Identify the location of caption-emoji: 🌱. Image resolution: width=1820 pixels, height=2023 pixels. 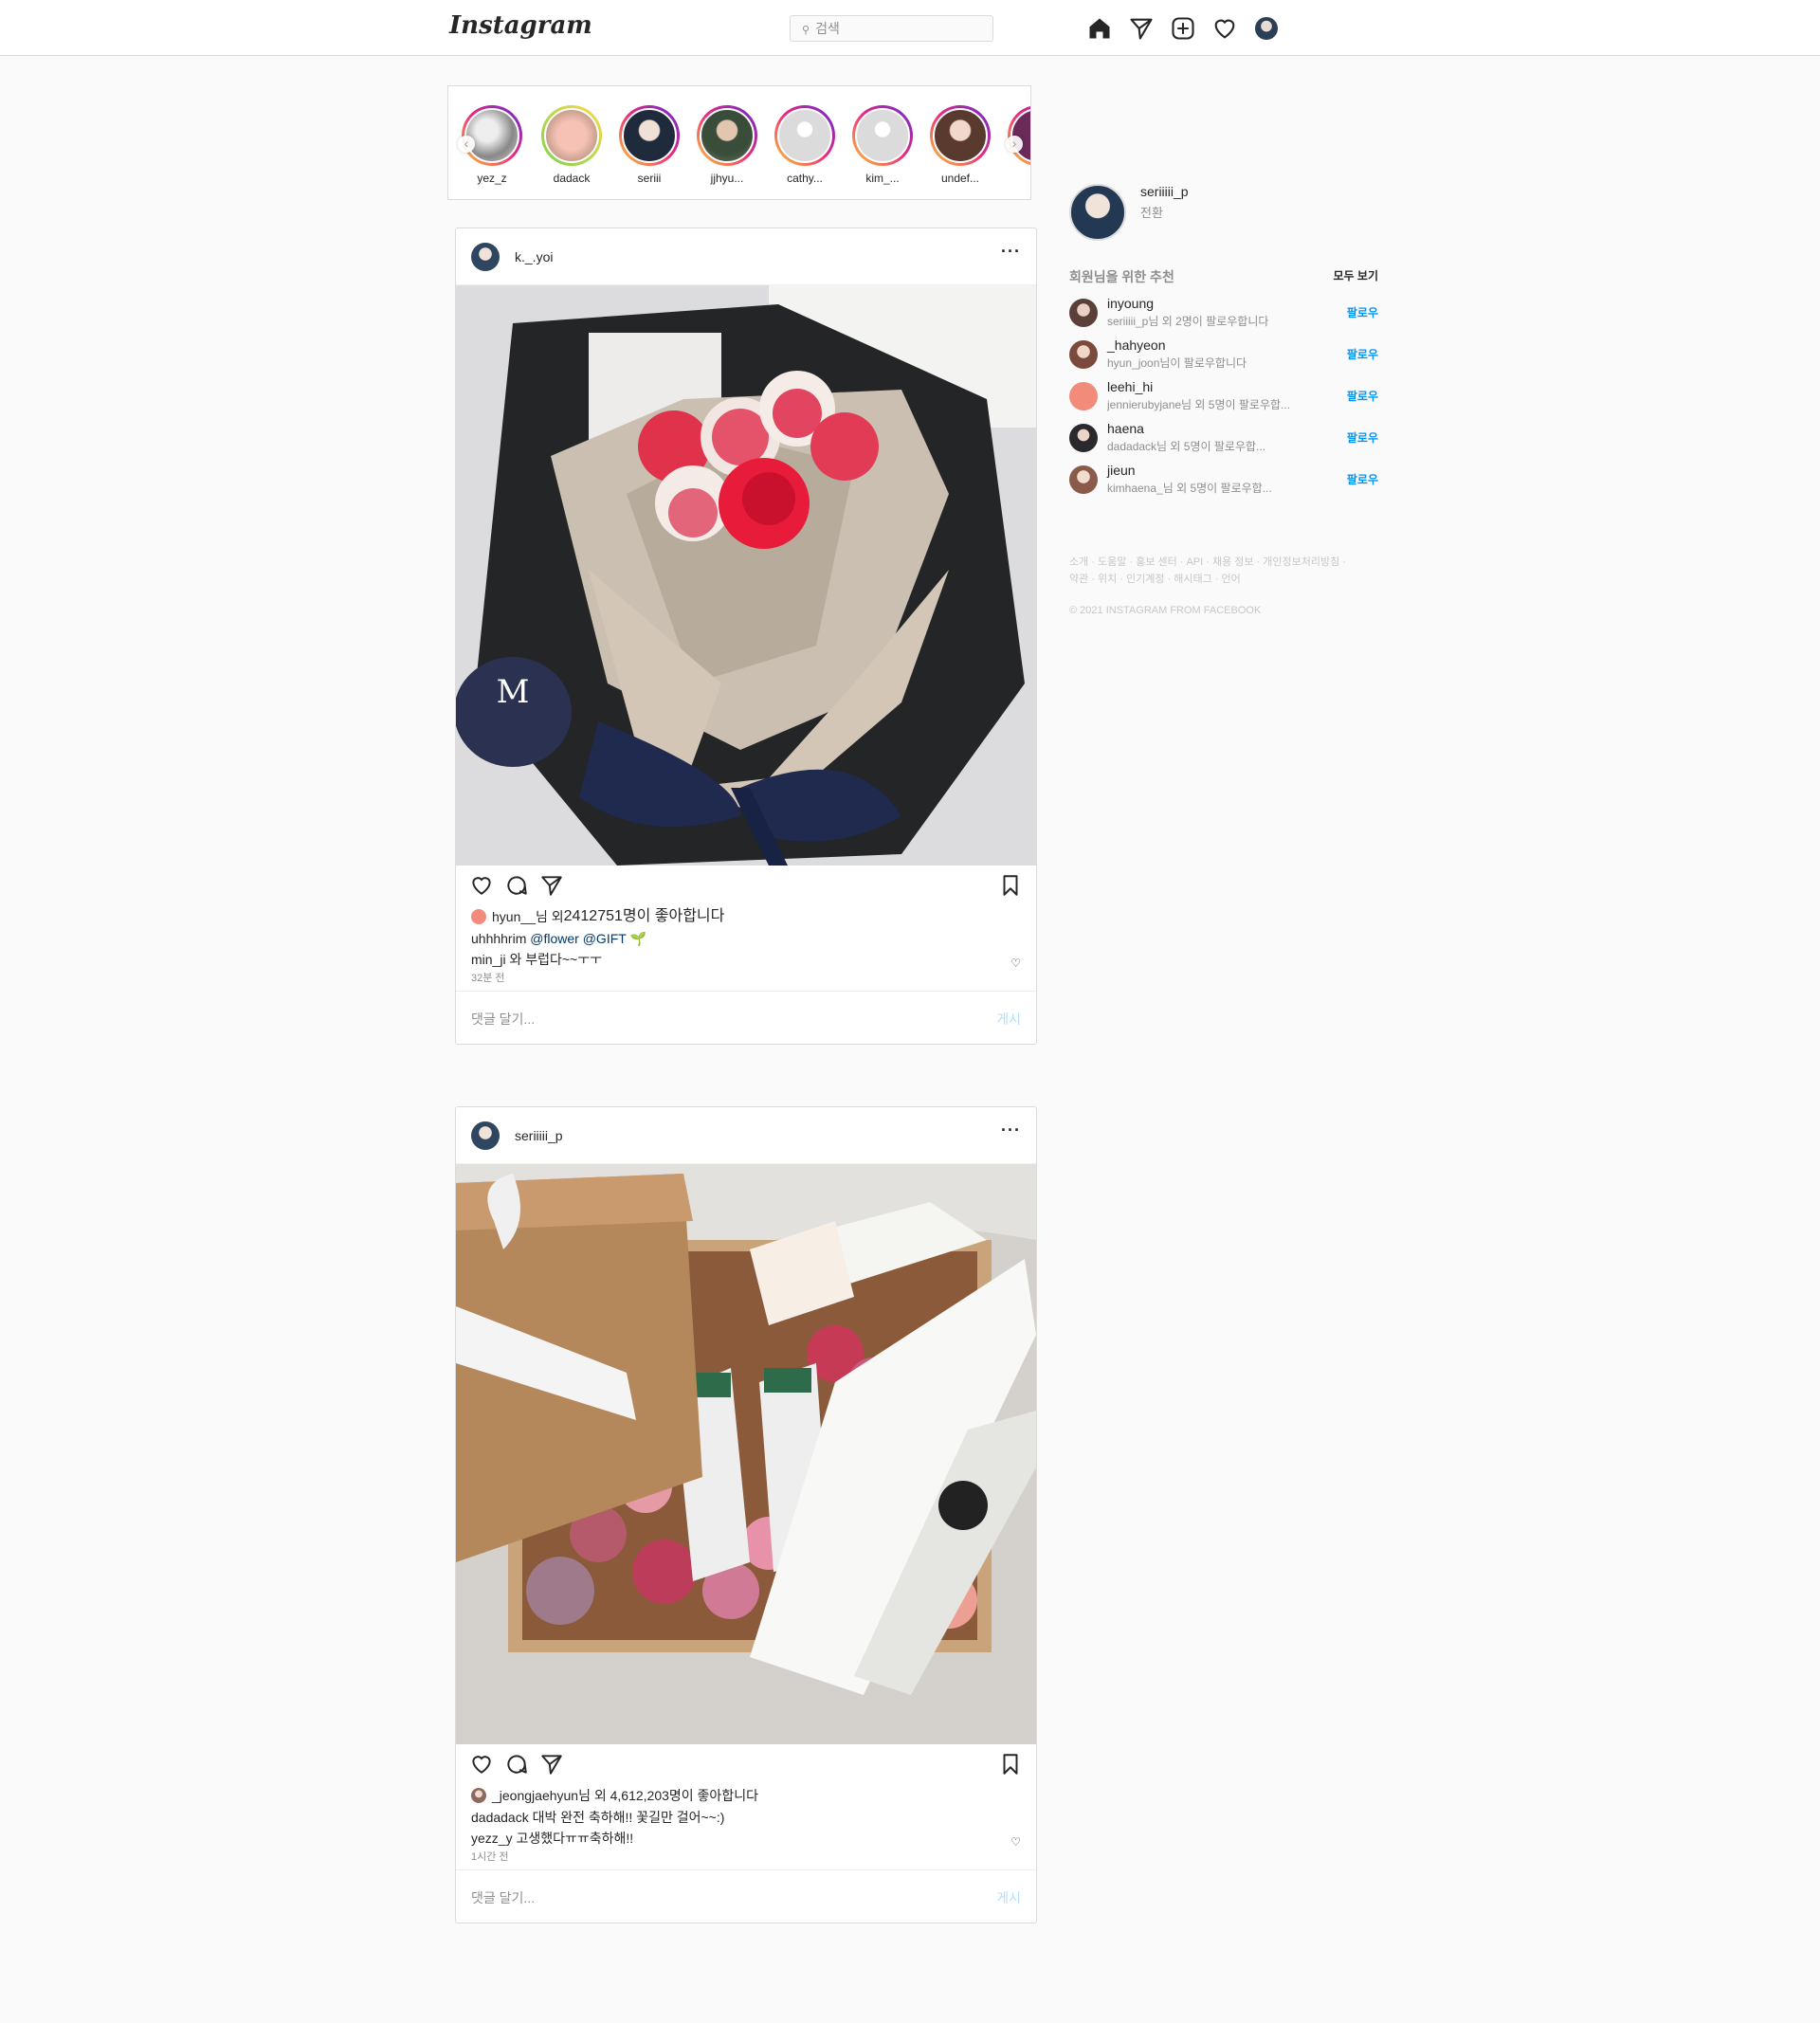
(637, 939).